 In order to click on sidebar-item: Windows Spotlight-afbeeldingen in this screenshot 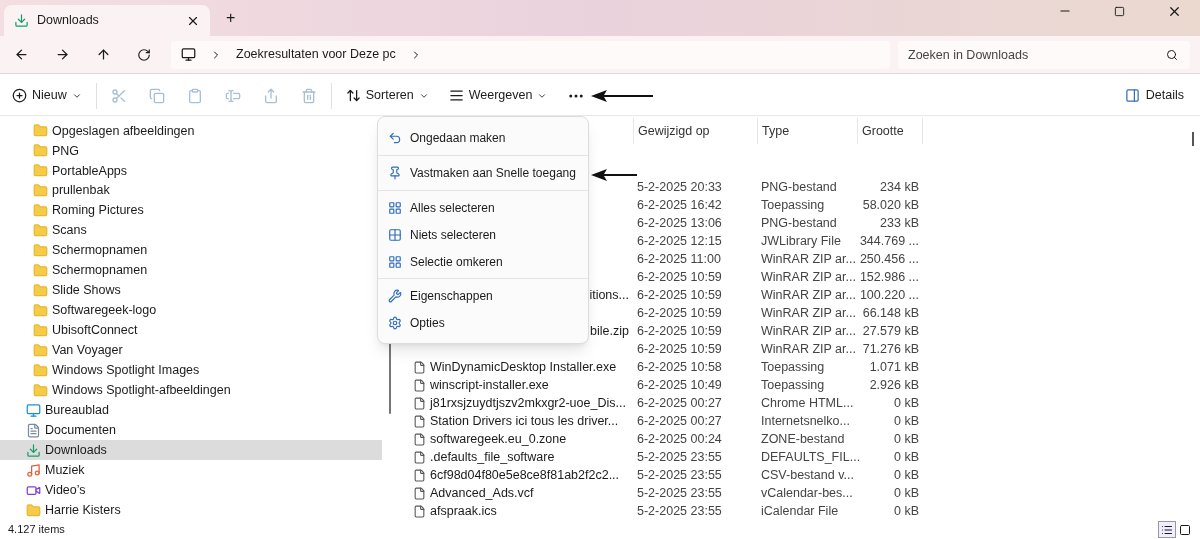, I will do `click(191, 390)`.